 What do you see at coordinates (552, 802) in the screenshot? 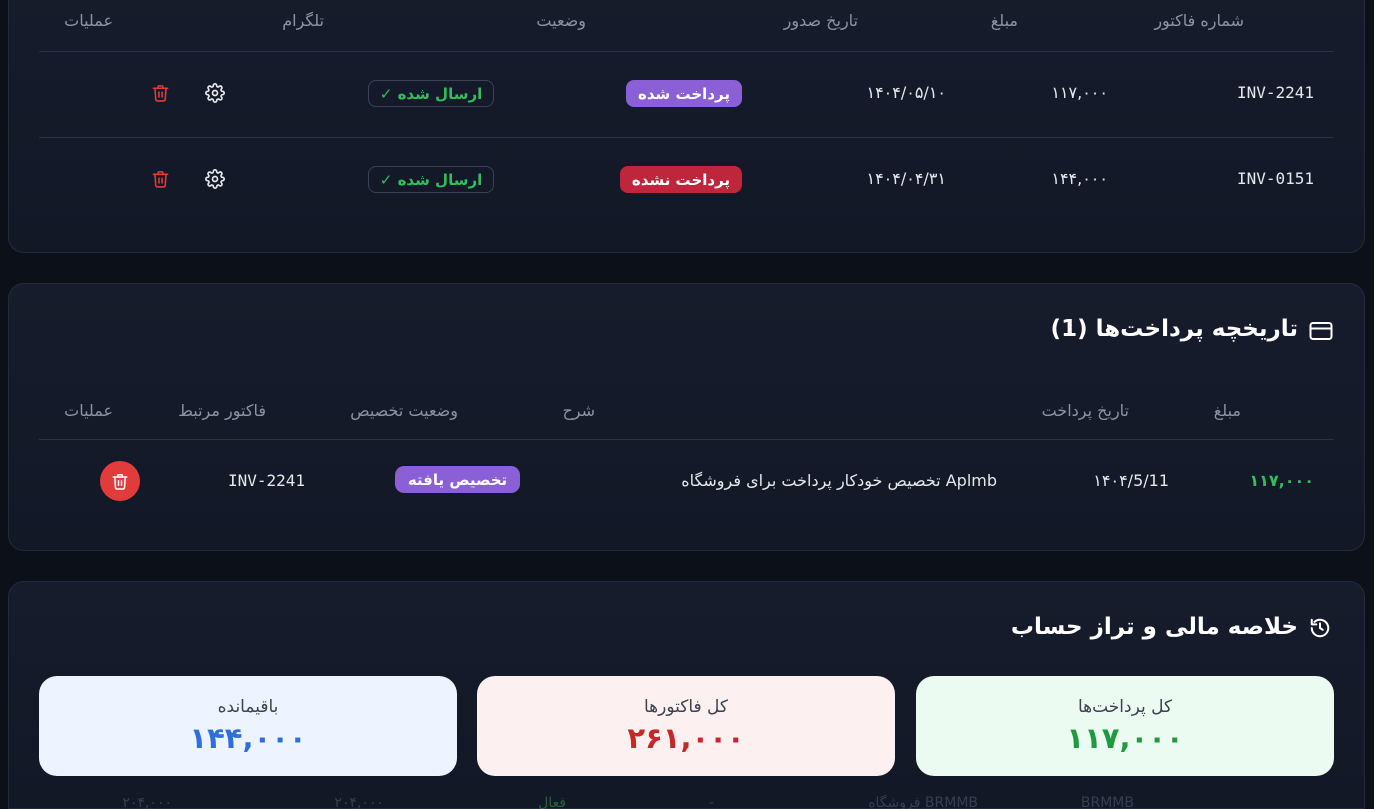
I see `background-badge: فعال` at bounding box center [552, 802].